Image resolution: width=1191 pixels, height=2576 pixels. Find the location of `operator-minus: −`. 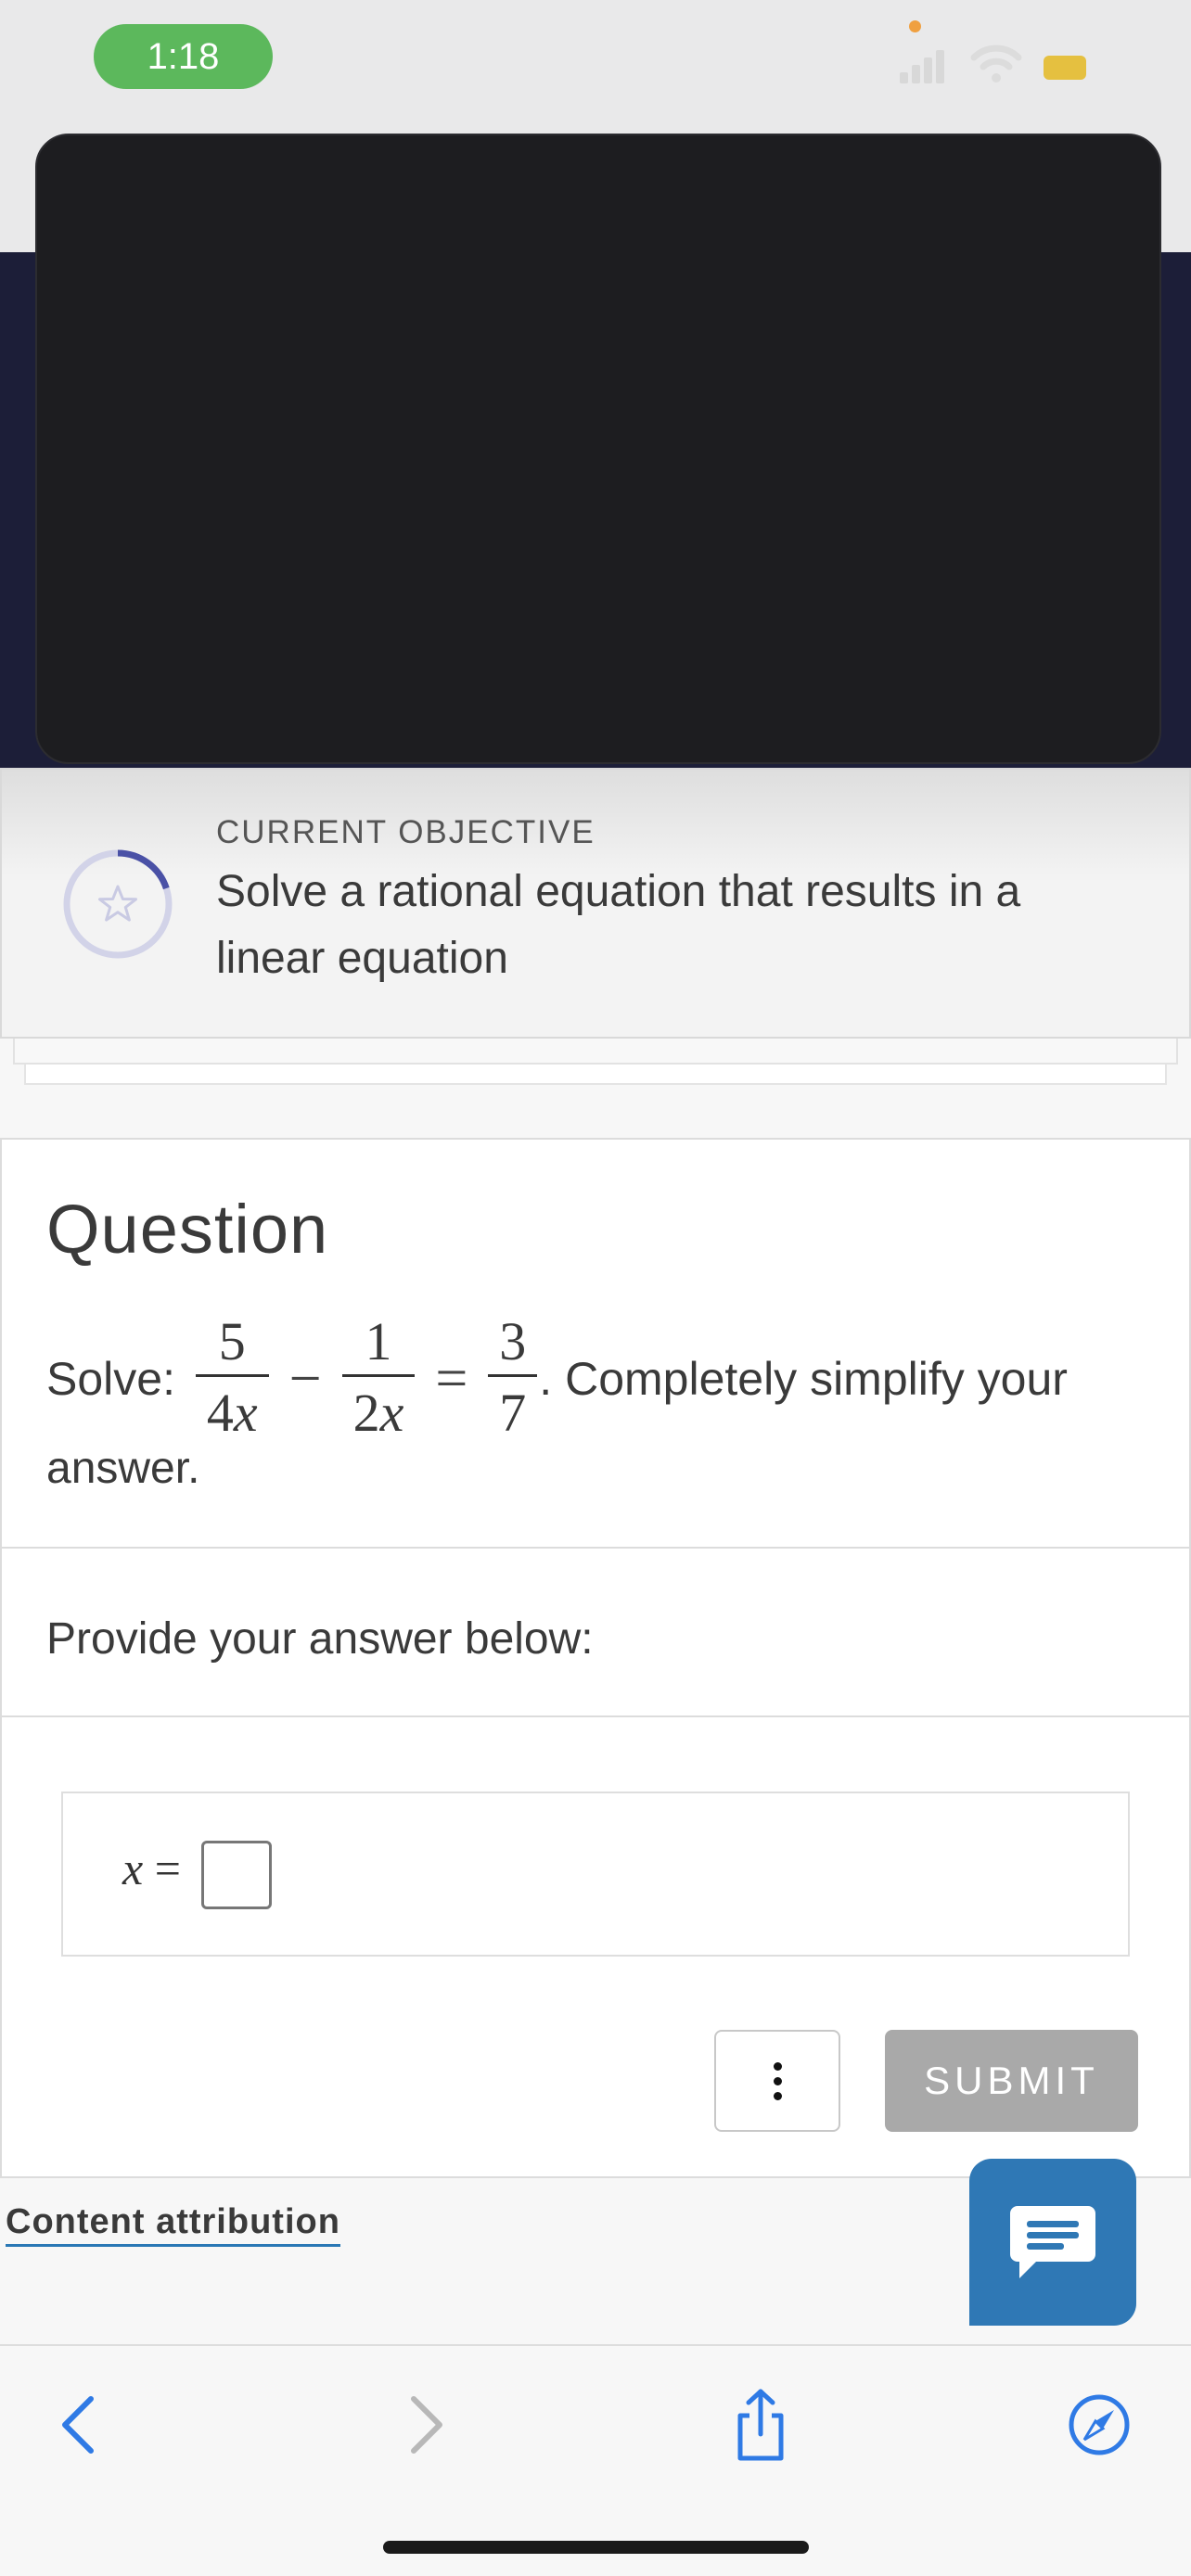

operator-minus: − is located at coordinates (305, 1378).